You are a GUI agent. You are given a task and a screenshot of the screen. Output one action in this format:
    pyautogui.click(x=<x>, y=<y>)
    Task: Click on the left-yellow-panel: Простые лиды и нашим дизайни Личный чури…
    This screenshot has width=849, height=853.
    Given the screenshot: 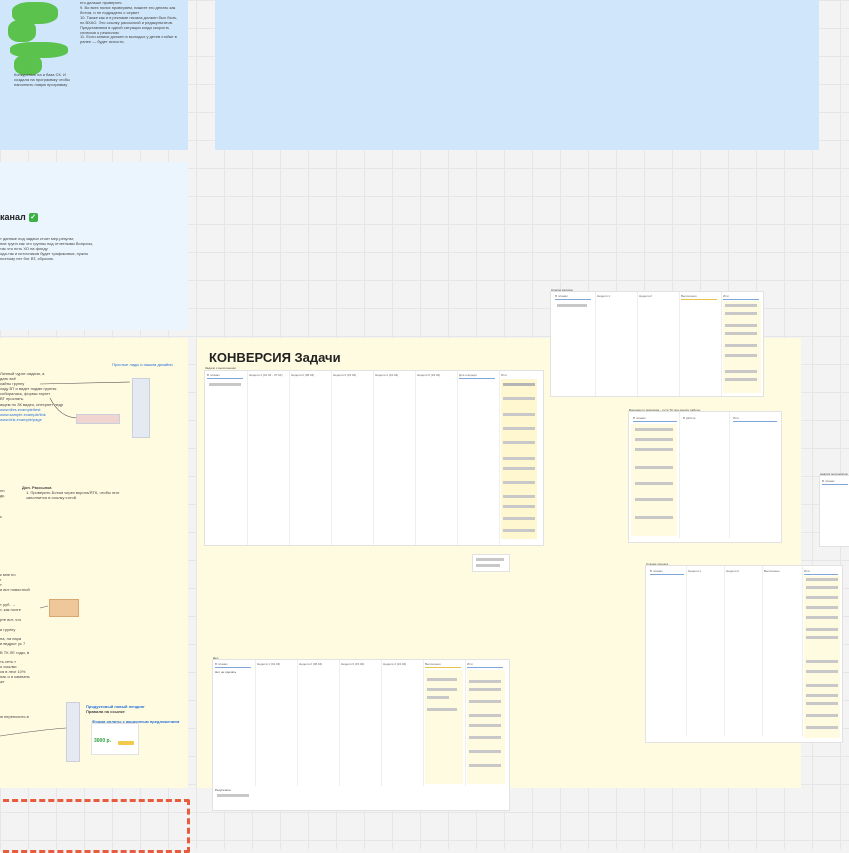 What is the action you would take?
    pyautogui.click(x=94, y=563)
    